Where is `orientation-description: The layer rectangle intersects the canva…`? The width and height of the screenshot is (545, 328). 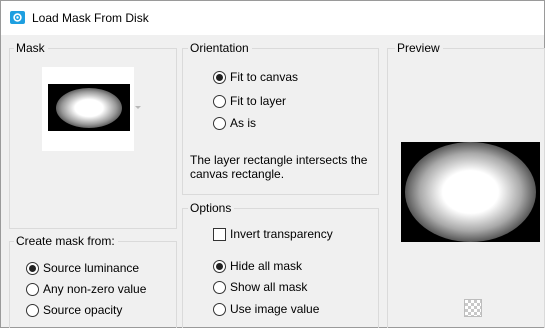 orientation-description: The layer rectangle intersects the canva… is located at coordinates (279, 167).